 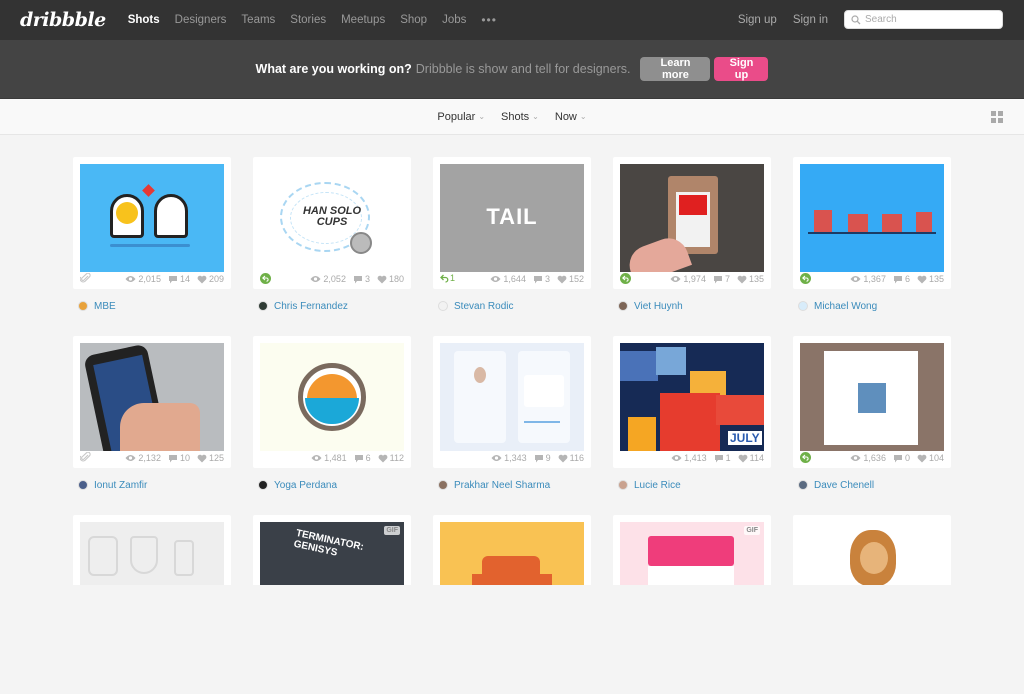 I want to click on shot-card: 1,481 6 112, so click(x=332, y=402).